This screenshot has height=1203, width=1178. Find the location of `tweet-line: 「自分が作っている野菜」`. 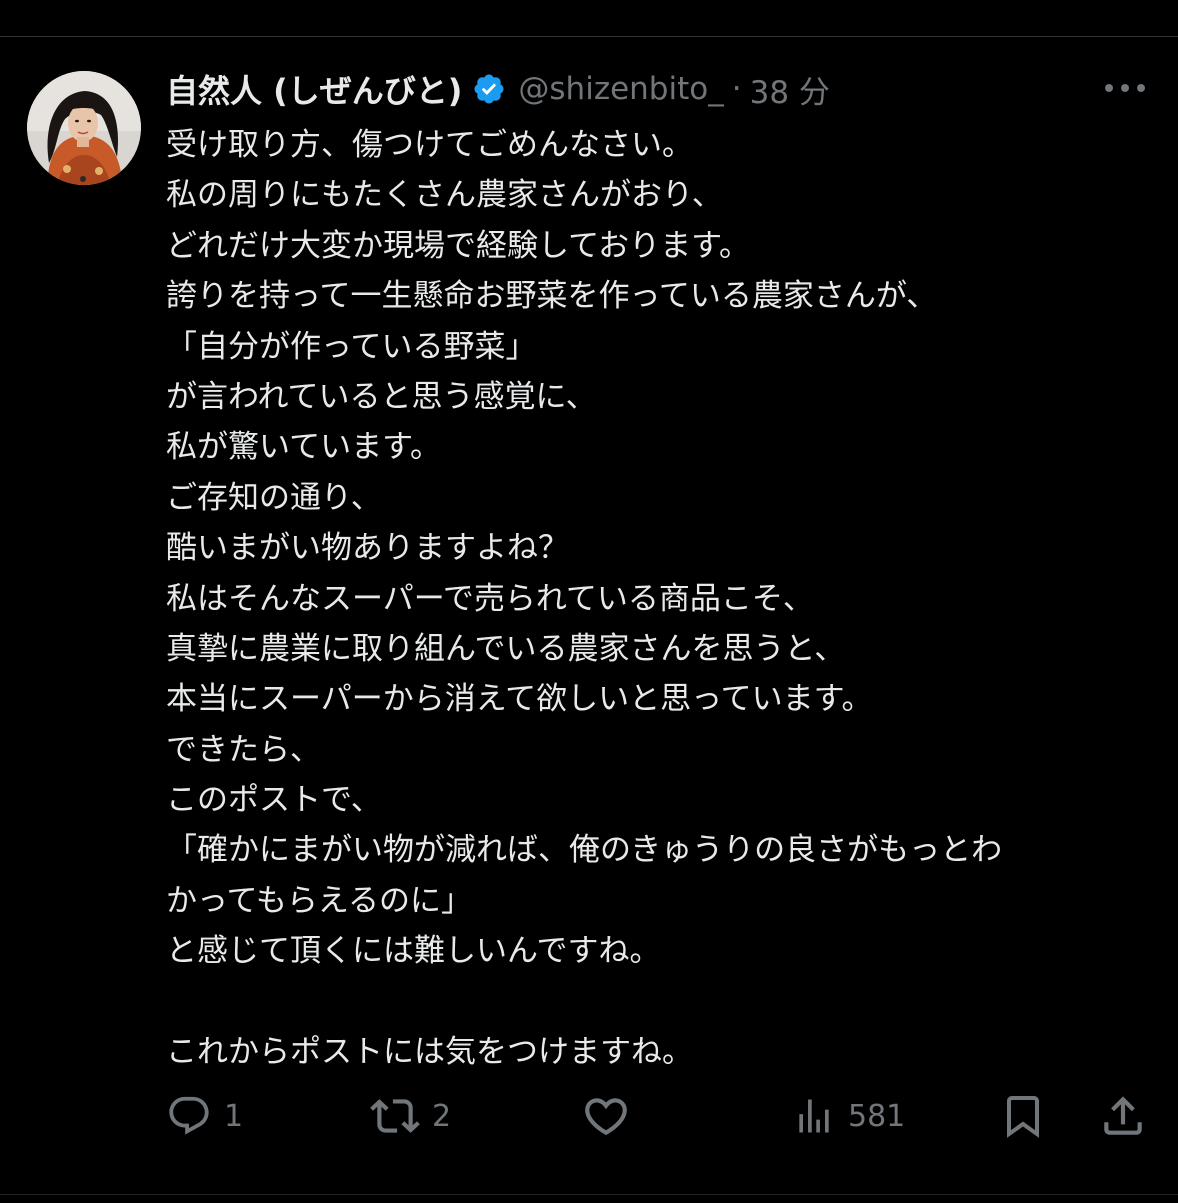

tweet-line: 「自分が作っている野菜」 is located at coordinates (351, 346).